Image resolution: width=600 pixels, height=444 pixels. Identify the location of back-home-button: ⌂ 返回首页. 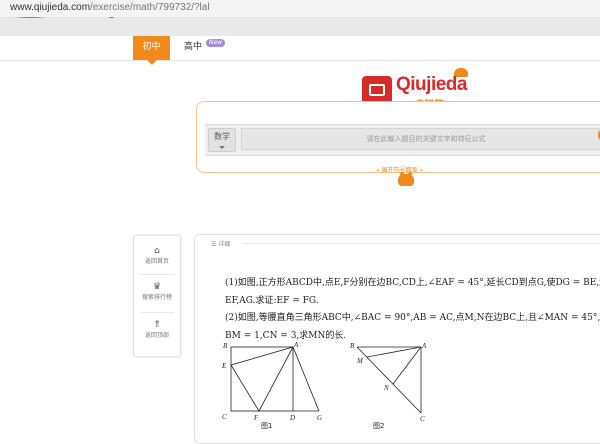
(157, 255).